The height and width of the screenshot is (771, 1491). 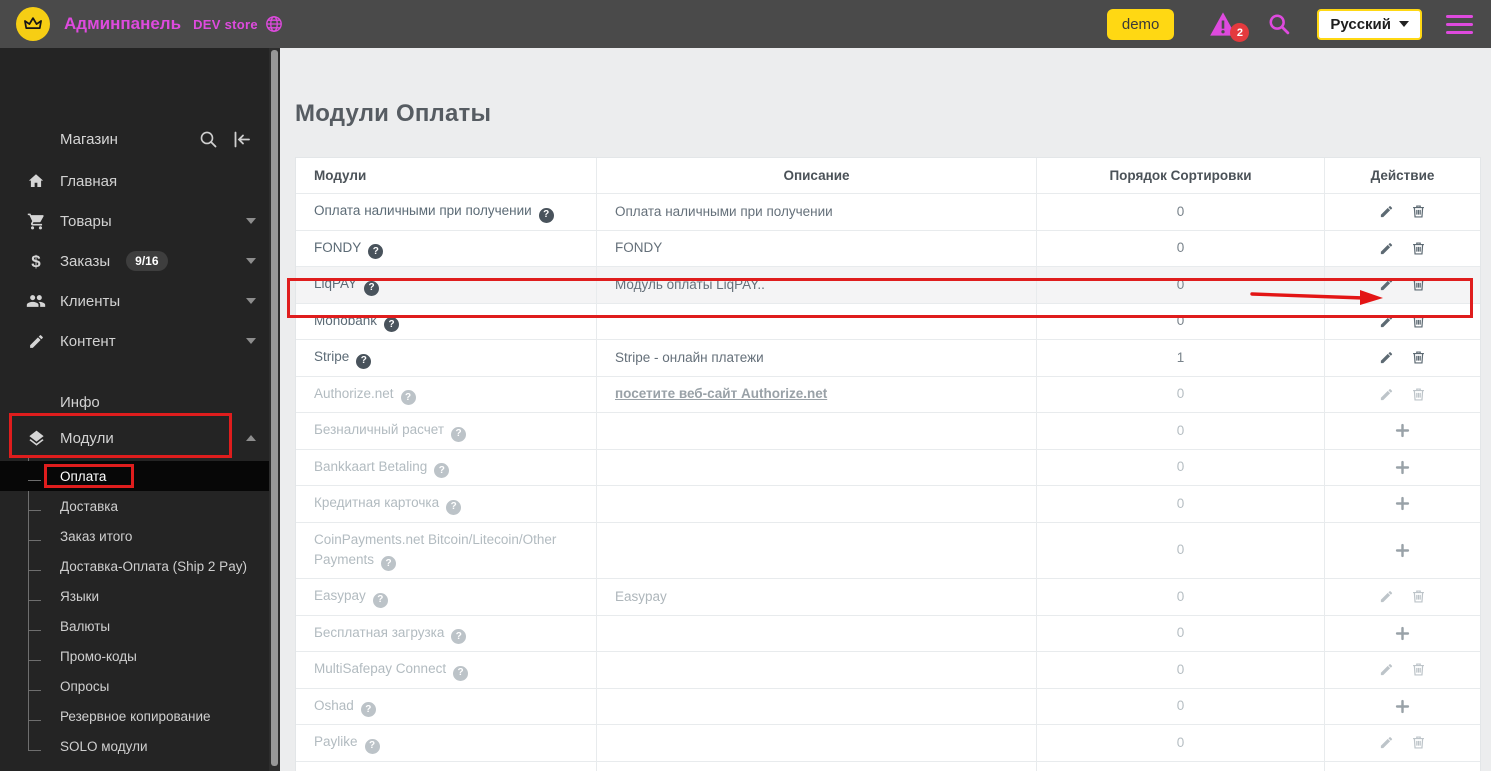 What do you see at coordinates (817, 597) in the screenshot?
I see `description-cell: Easypay` at bounding box center [817, 597].